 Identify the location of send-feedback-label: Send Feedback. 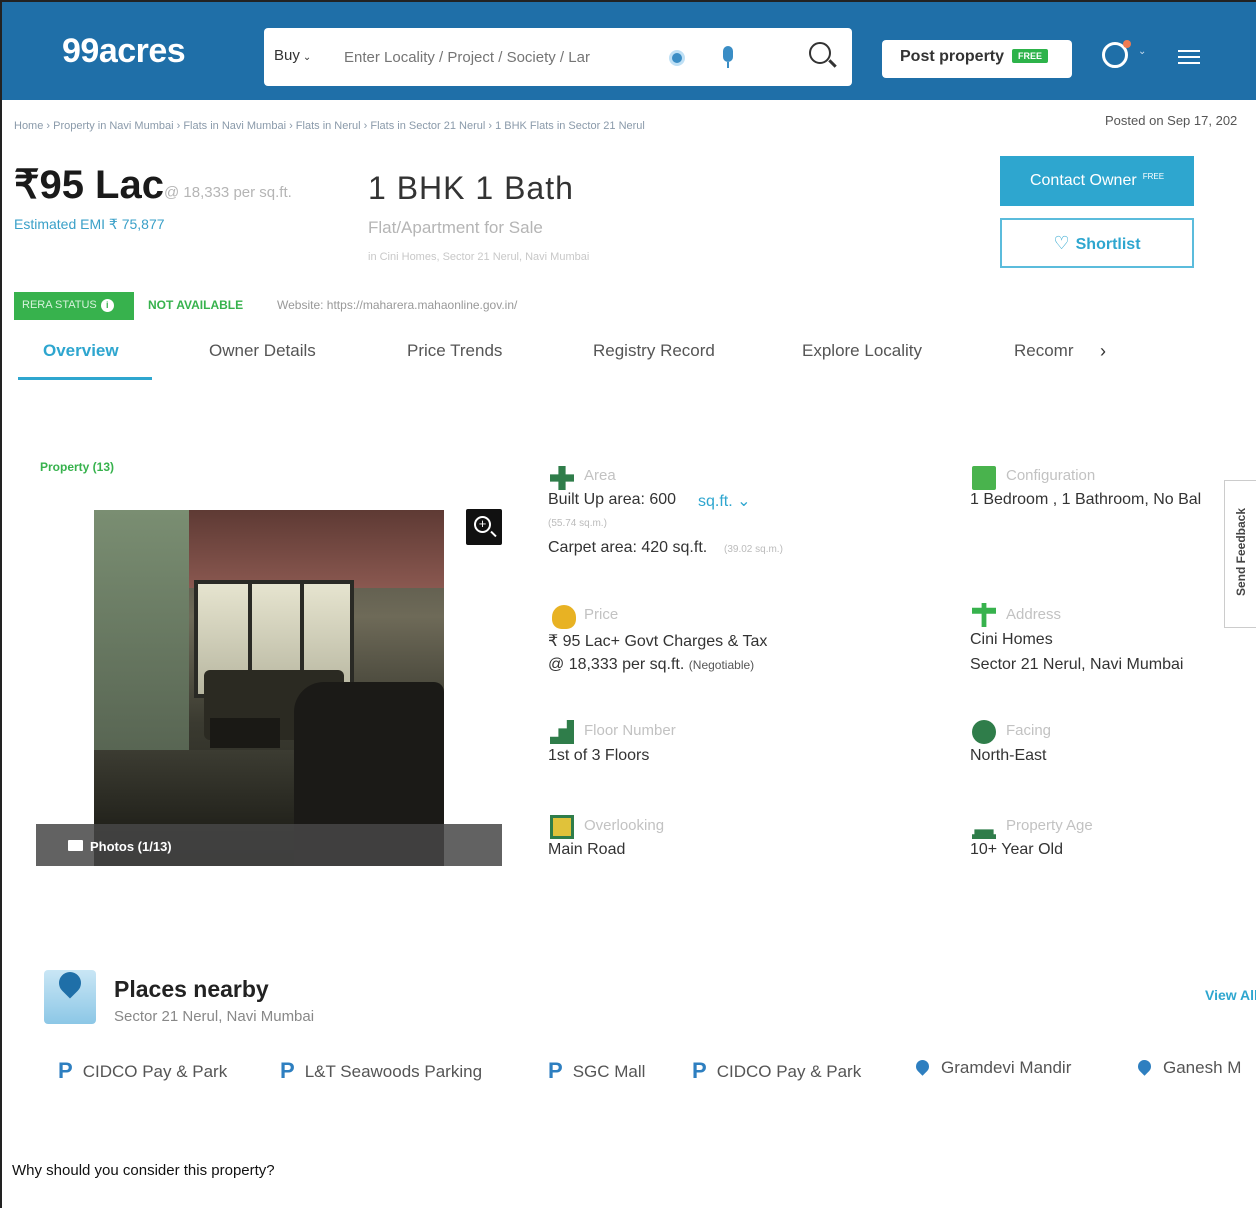
(1241, 552).